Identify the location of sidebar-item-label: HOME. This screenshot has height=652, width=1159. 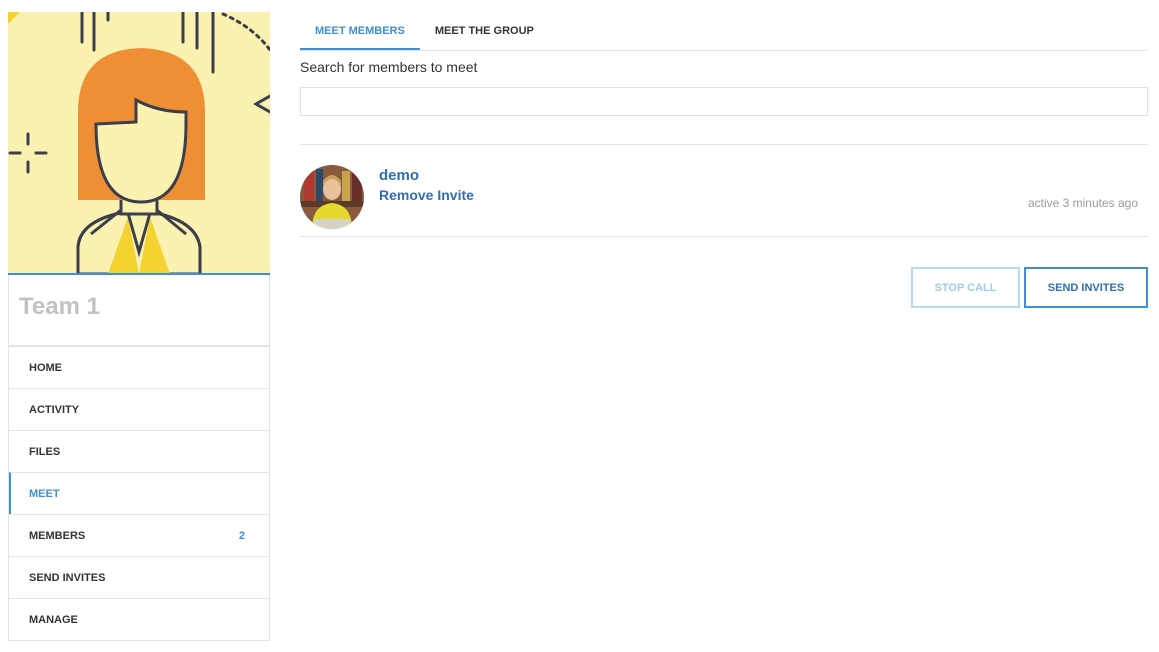
(45, 367).